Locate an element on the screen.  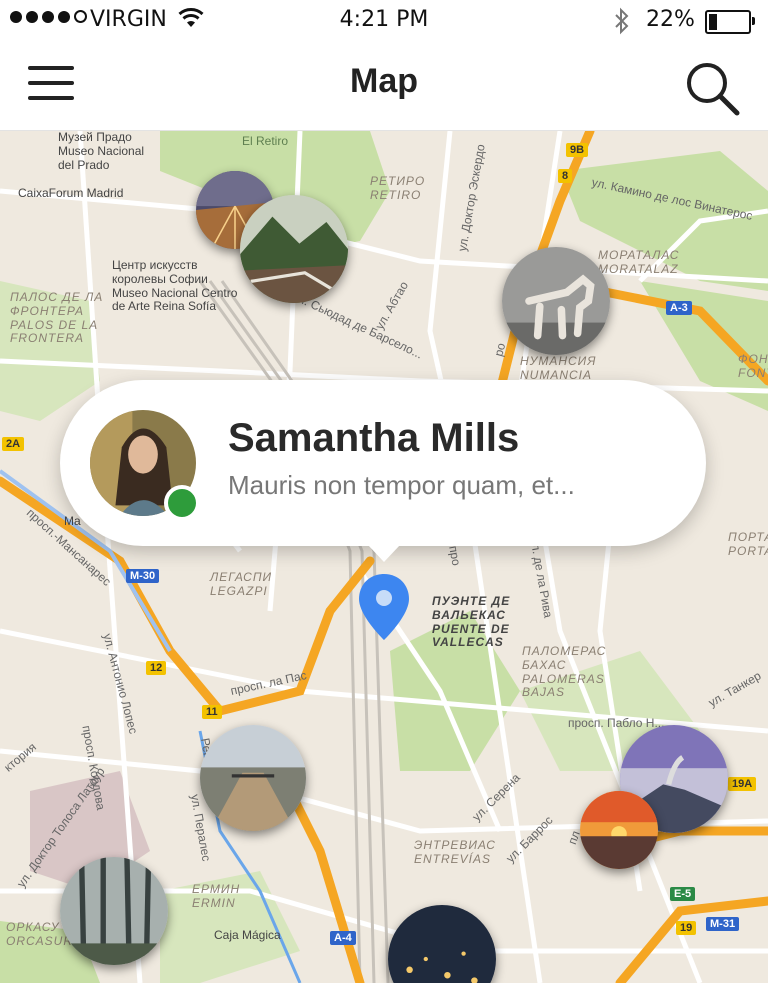
map-label-numancia: НУМАНСИЯ NUMANCIA is located at coordinates (558, 368).